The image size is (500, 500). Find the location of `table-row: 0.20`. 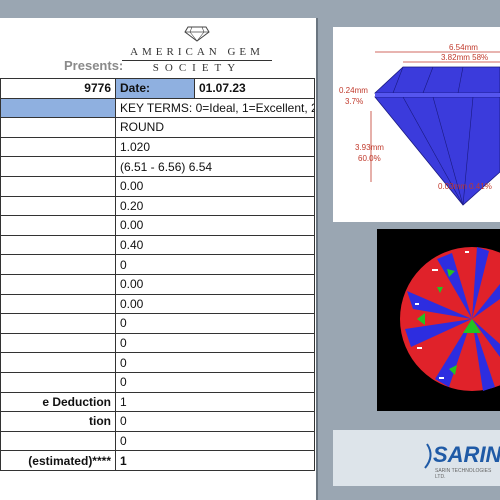

table-row: 0.20 is located at coordinates (157, 206).